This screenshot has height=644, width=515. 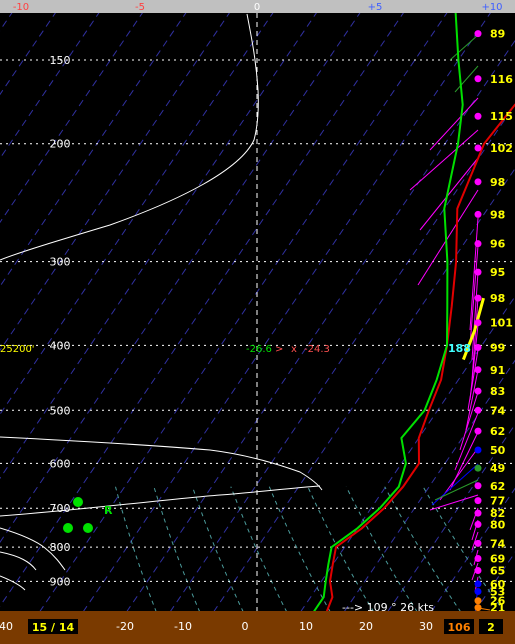 I want to click on pressure-label: 400, so click(x=60, y=345).